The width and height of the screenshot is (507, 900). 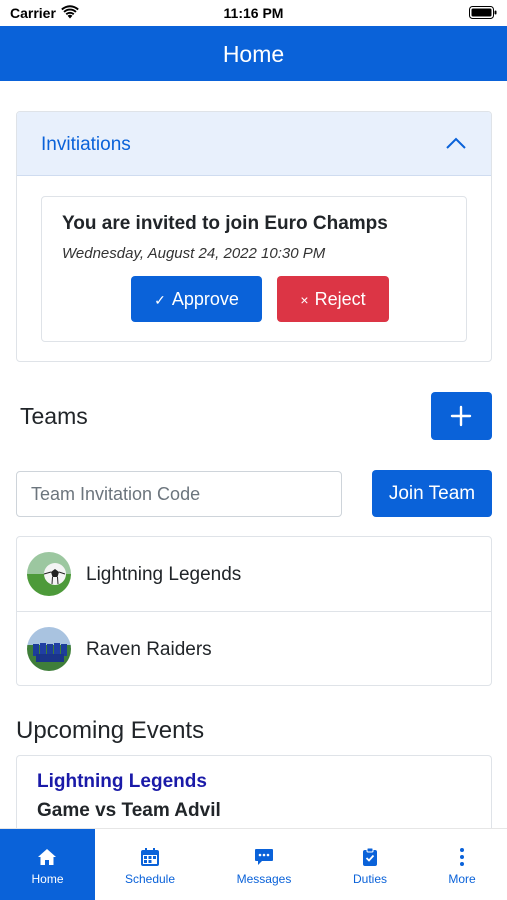 I want to click on event-title: Game vs Team Advil, so click(x=129, y=810).